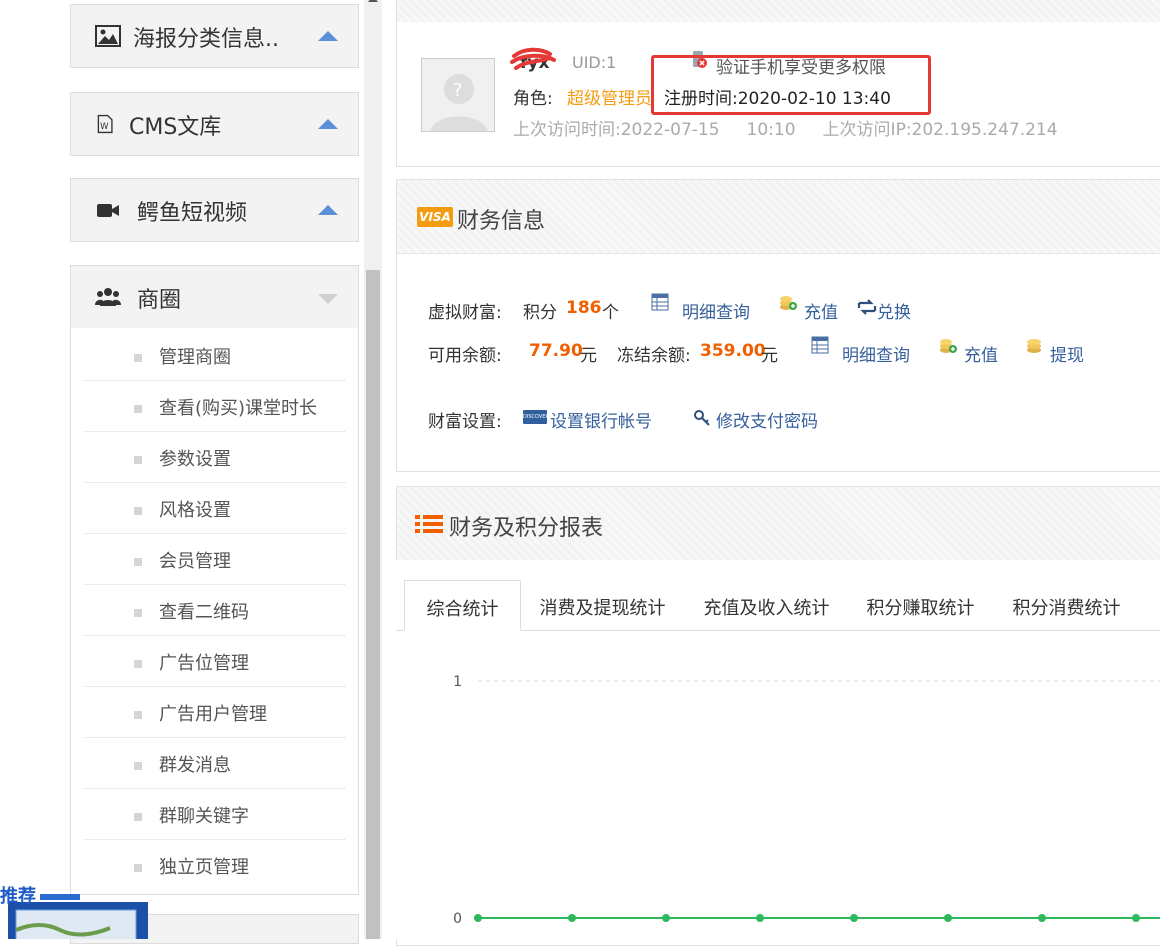 The height and width of the screenshot is (946, 1160). I want to click on finance-panel-header: VISA 财务信息, so click(778, 217).